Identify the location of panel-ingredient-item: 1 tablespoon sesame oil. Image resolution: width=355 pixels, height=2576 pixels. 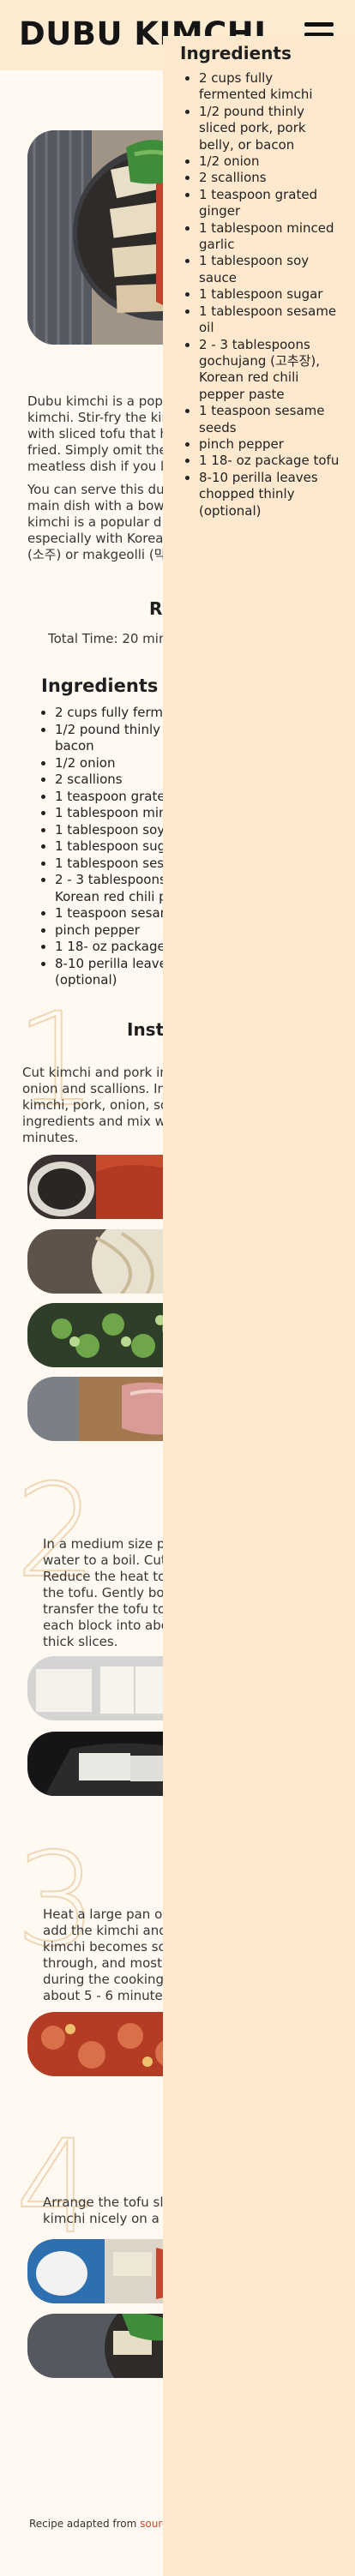
(271, 320).